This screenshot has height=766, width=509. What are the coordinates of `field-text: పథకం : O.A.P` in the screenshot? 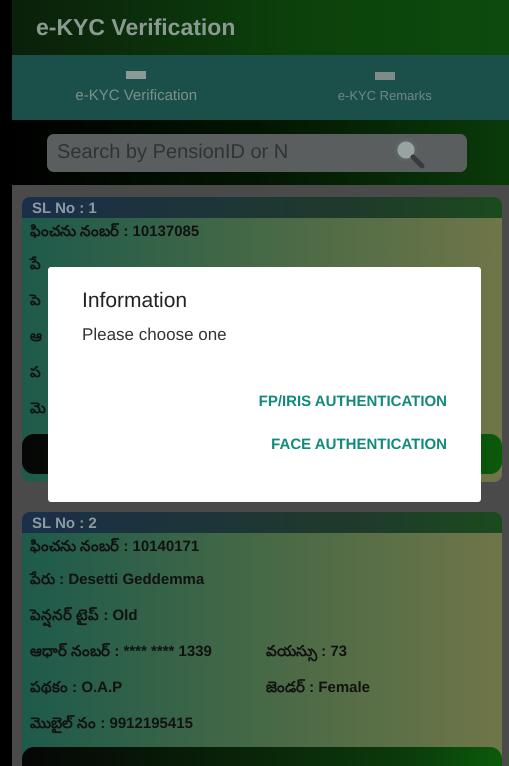 It's located at (77, 688).